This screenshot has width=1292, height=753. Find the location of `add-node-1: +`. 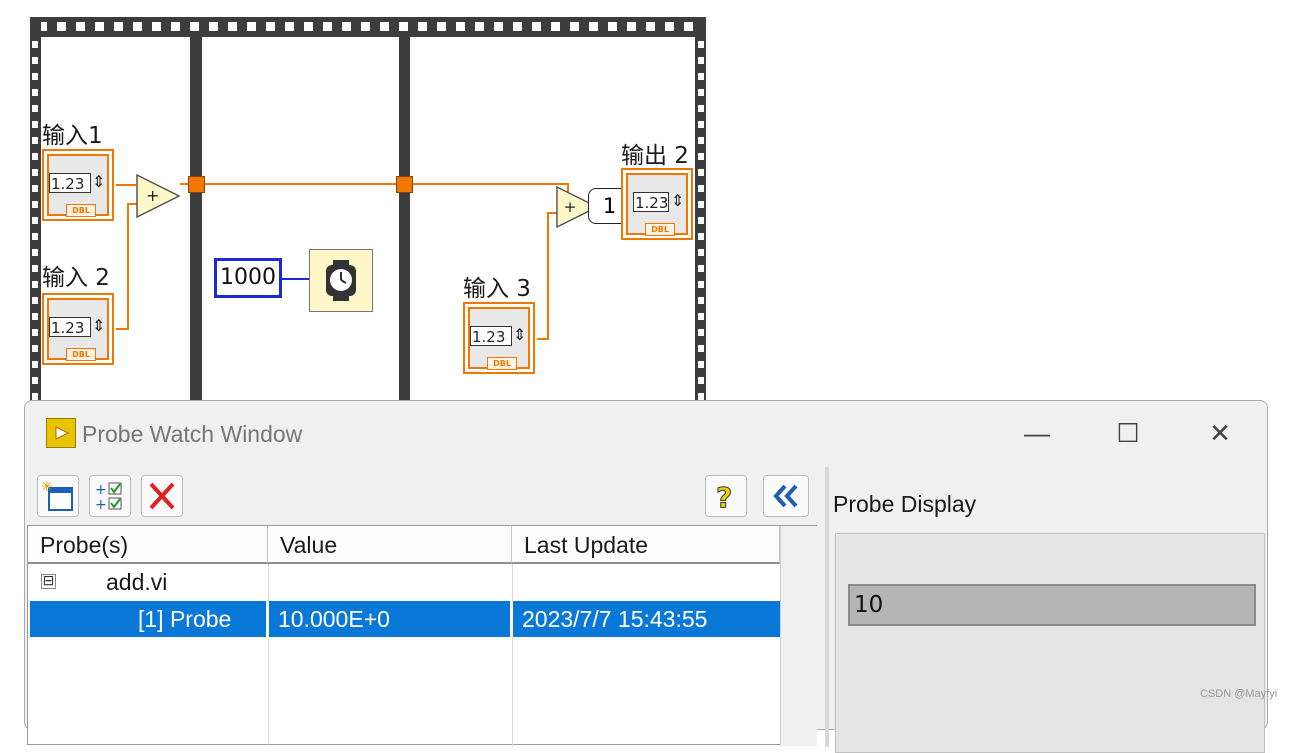

add-node-1: + is located at coordinates (158, 196).